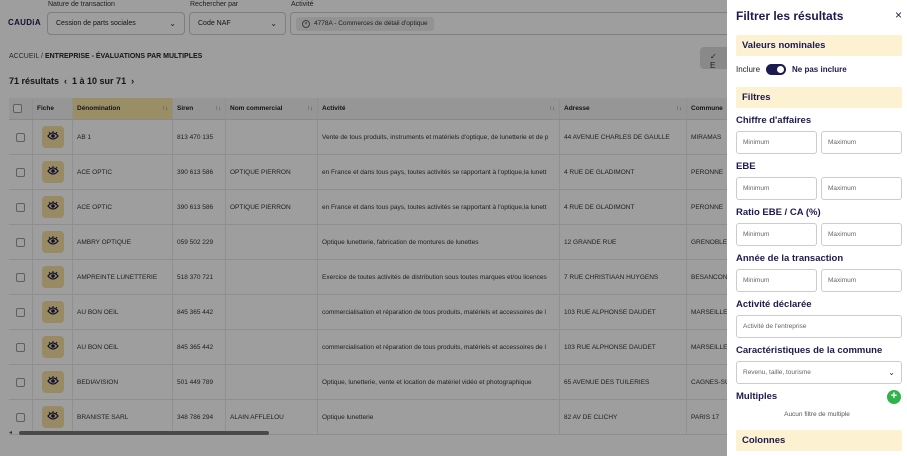 The height and width of the screenshot is (456, 907). Describe the element at coordinates (809, 350) in the screenshot. I see `commune-carac-label: Caractéristiques de la commune` at that location.